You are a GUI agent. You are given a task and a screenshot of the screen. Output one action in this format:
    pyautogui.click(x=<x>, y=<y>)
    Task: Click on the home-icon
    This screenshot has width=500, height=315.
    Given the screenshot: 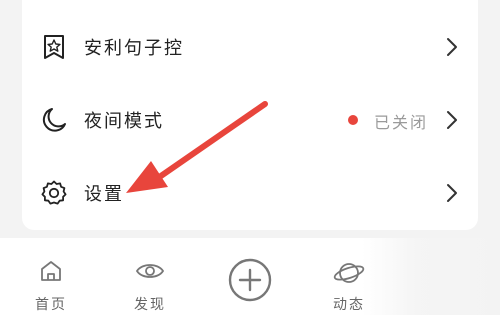 What is the action you would take?
    pyautogui.click(x=51, y=271)
    